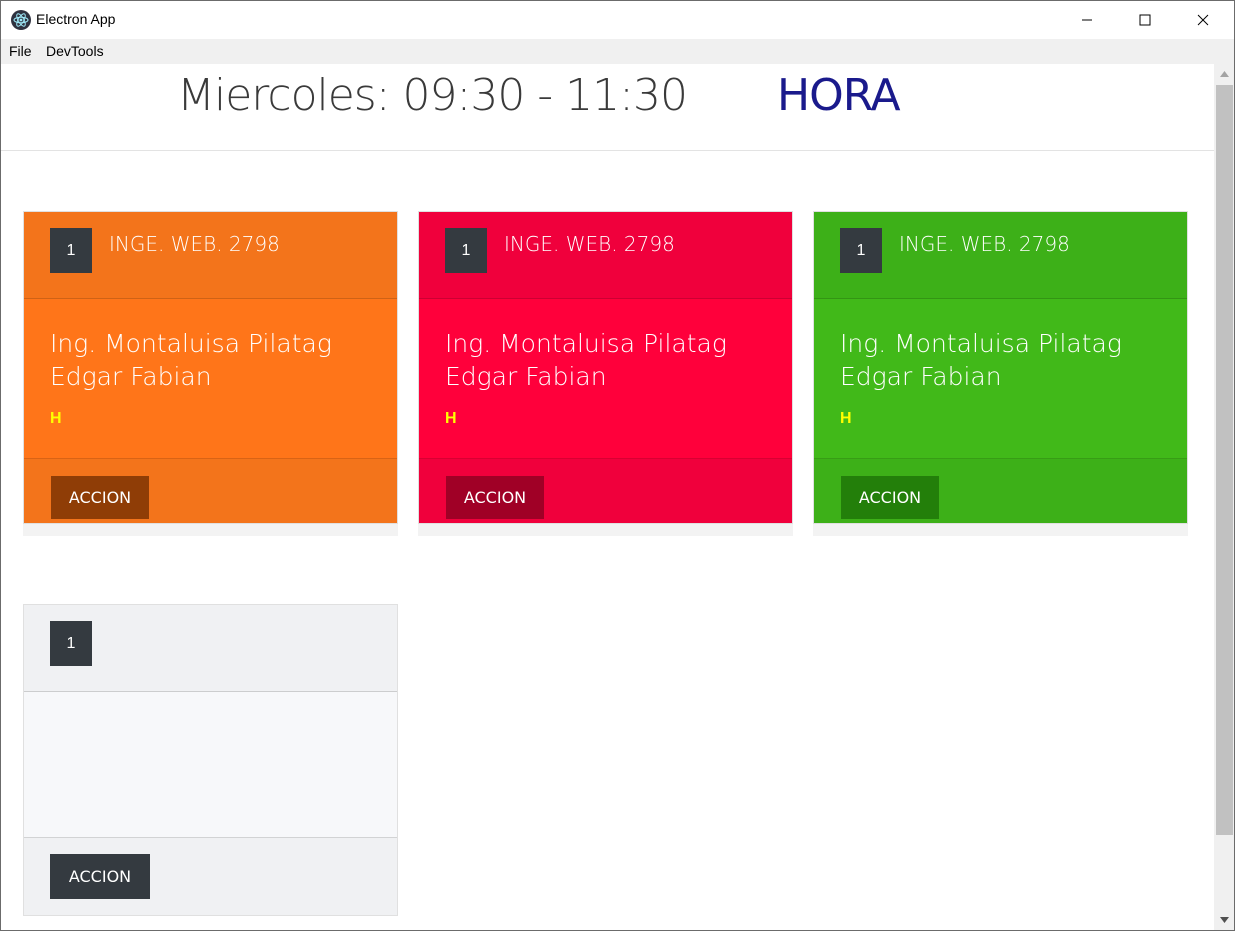  I want to click on minimize-icon, so click(1087, 20).